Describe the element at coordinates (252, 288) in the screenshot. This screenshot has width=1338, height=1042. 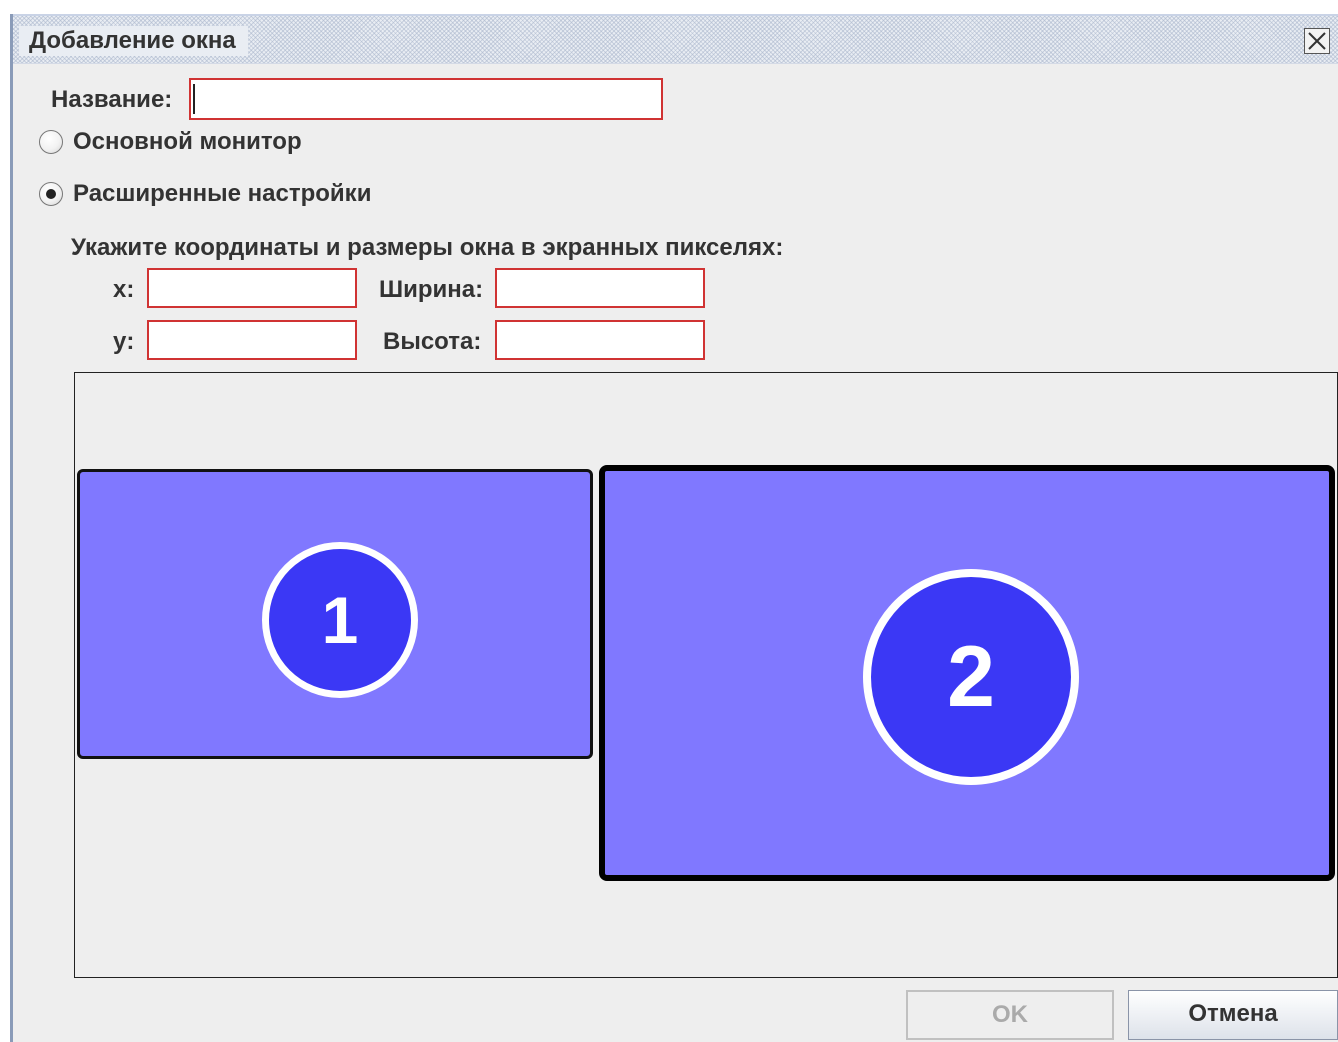
I see `x-input` at that location.